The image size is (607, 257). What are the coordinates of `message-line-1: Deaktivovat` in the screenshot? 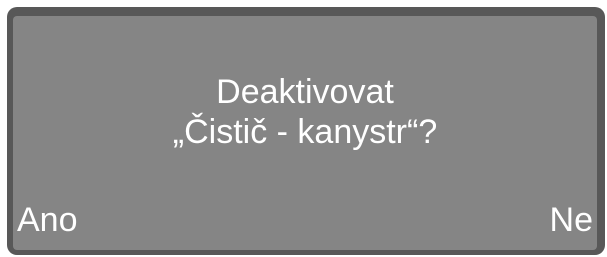 It's located at (305, 92).